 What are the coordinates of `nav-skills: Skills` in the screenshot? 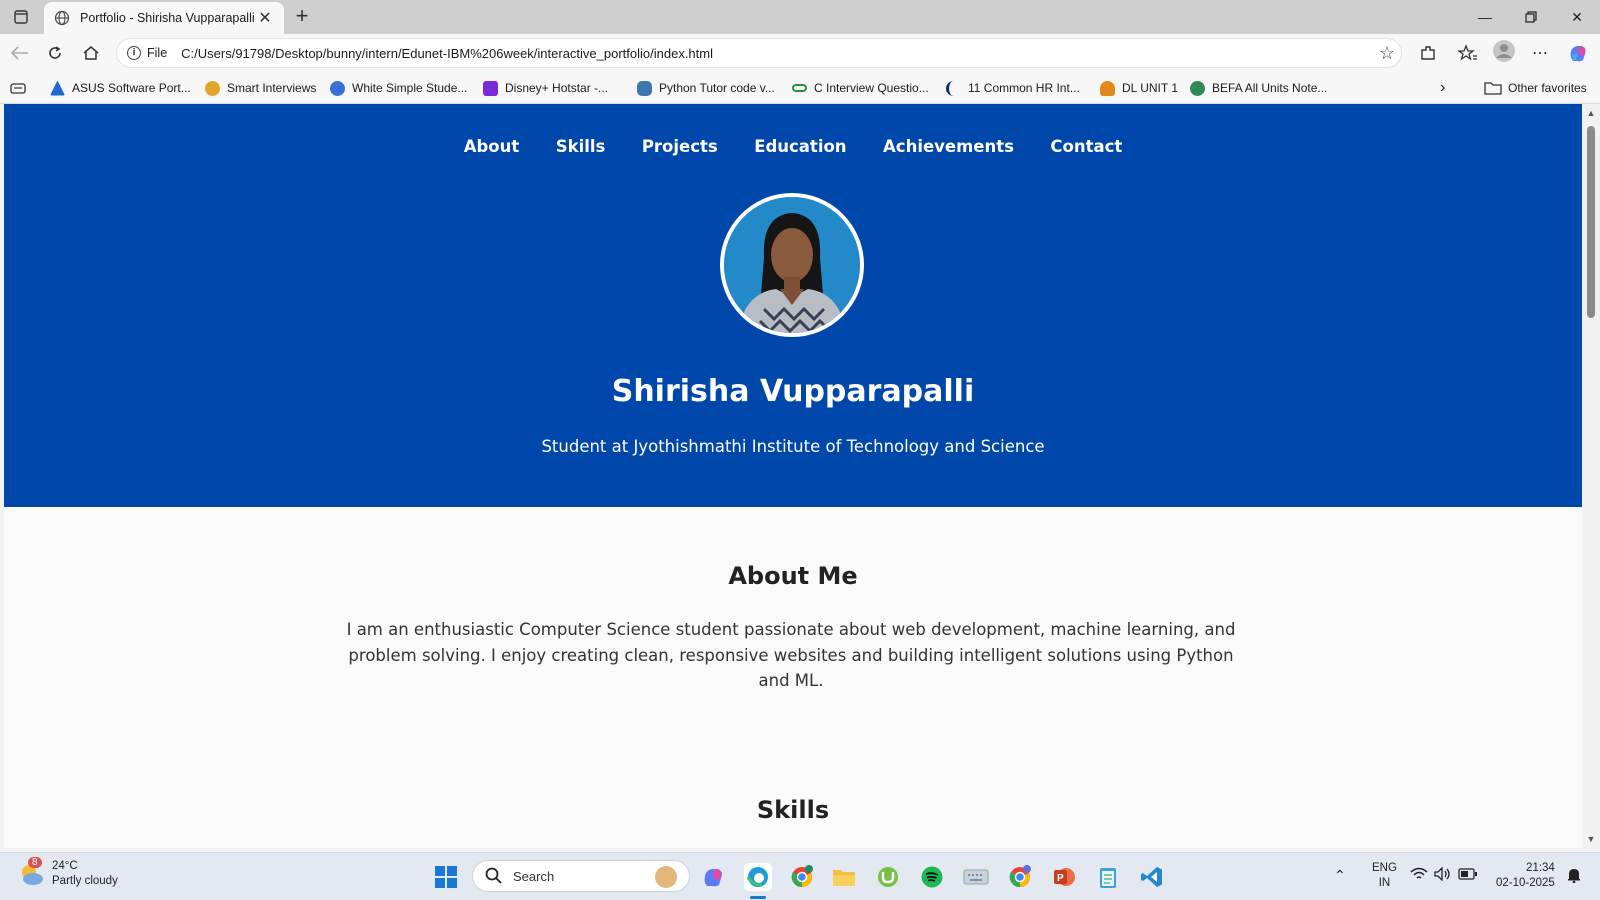 It's located at (581, 146).